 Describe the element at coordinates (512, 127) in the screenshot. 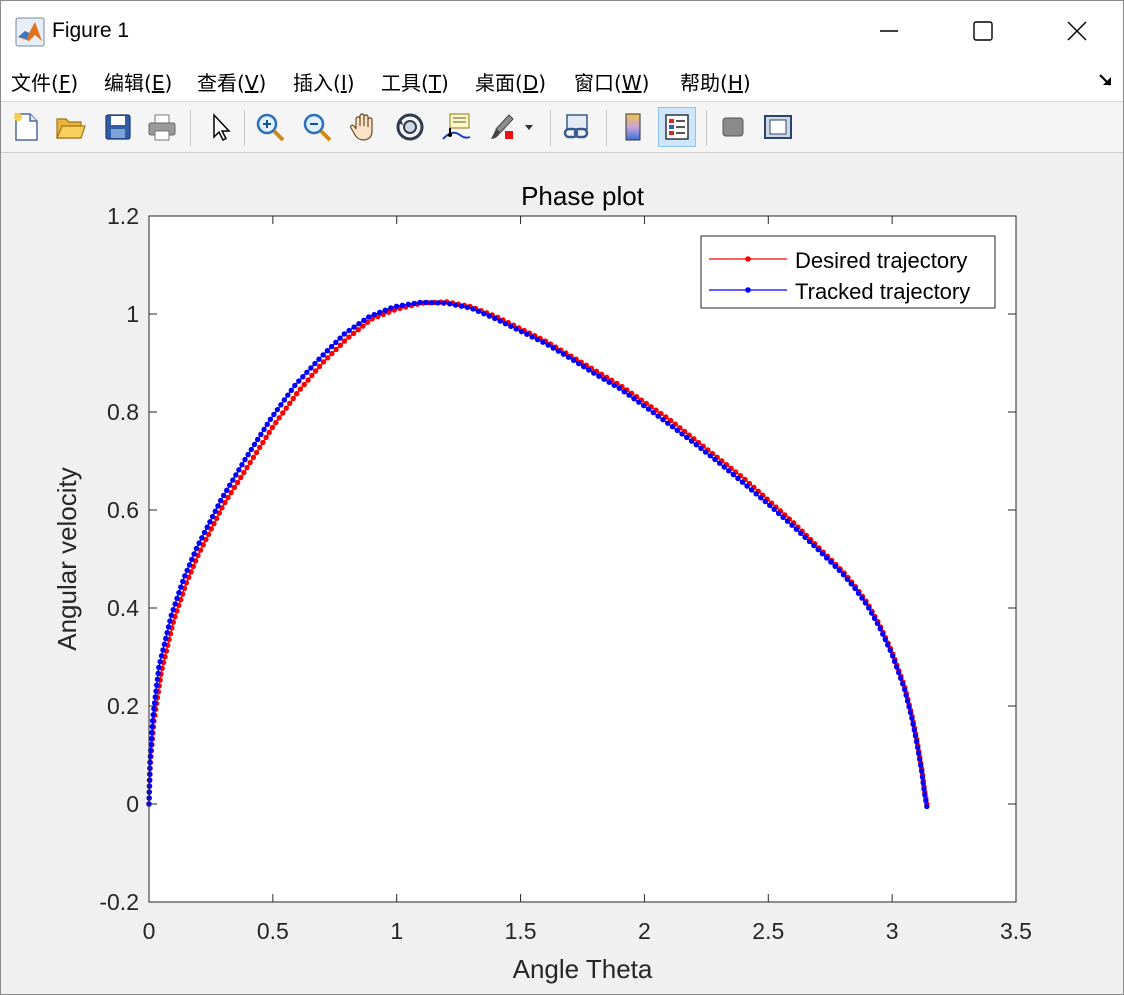

I see `brush-button` at that location.